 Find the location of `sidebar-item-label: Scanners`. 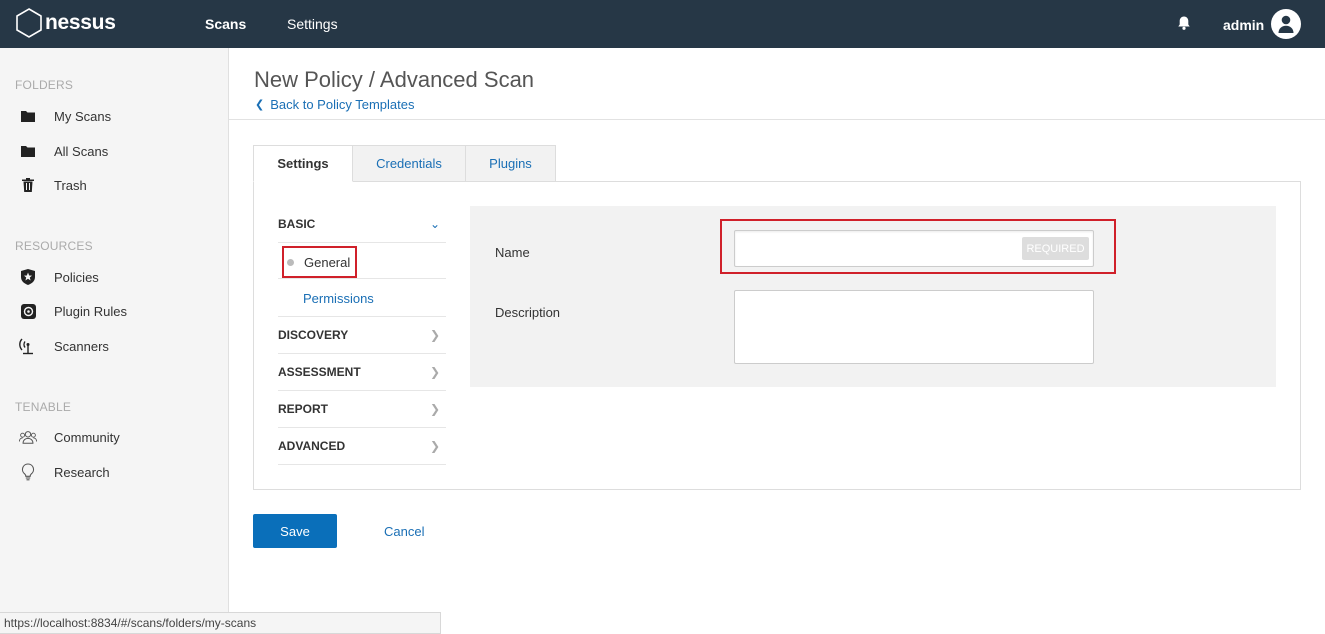

sidebar-item-label: Scanners is located at coordinates (81, 346).